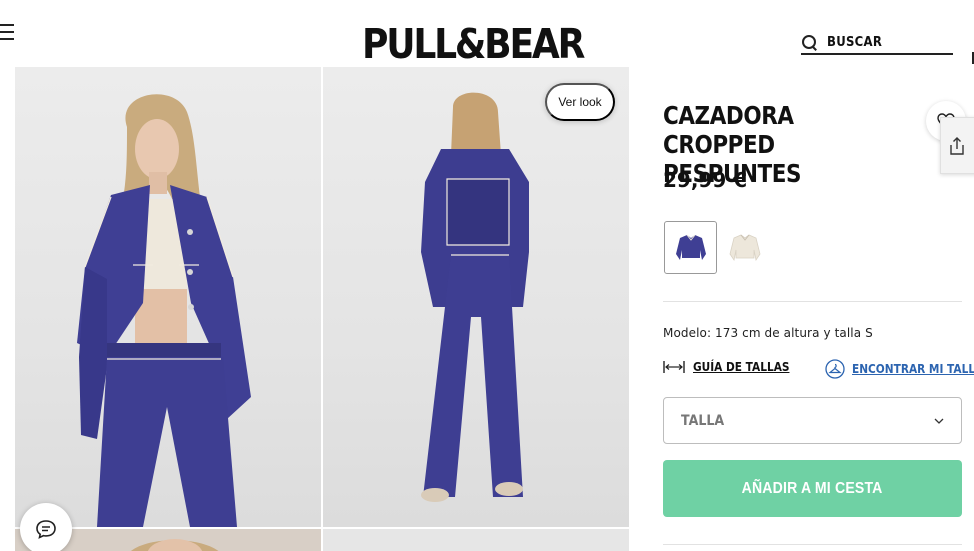  I want to click on hanger-icon, so click(835, 369).